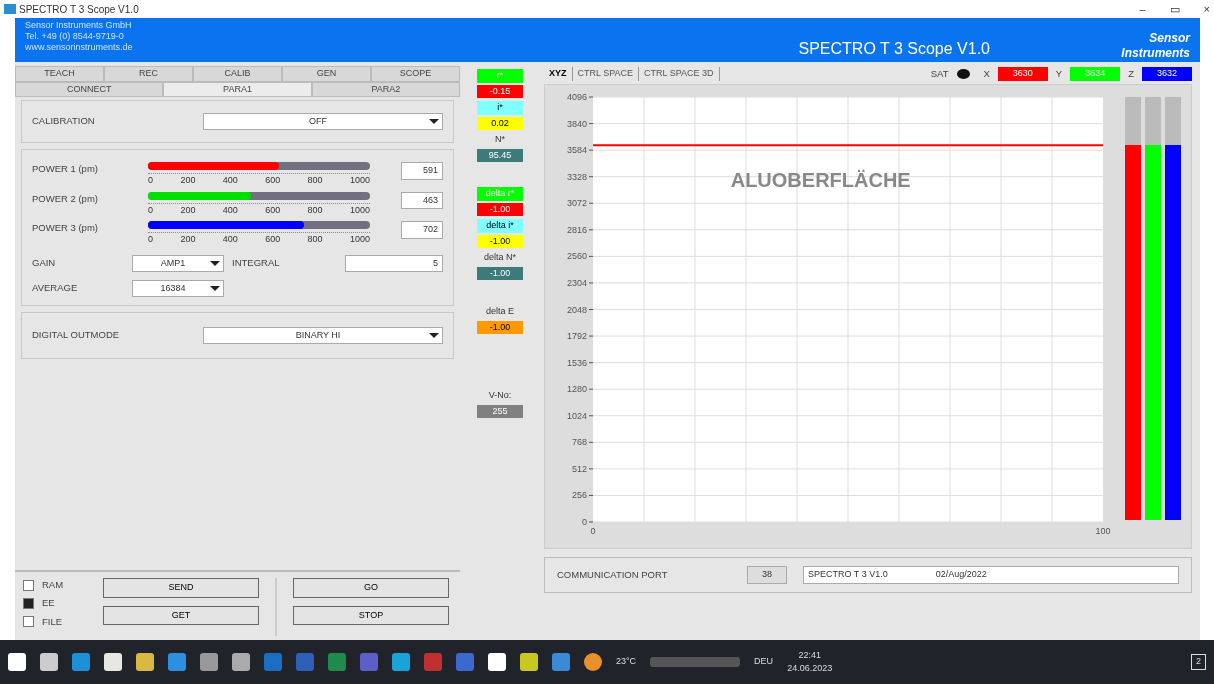 The width and height of the screenshot is (1214, 684). What do you see at coordinates (1174, 9) in the screenshot?
I see `maximize-button: ▭` at bounding box center [1174, 9].